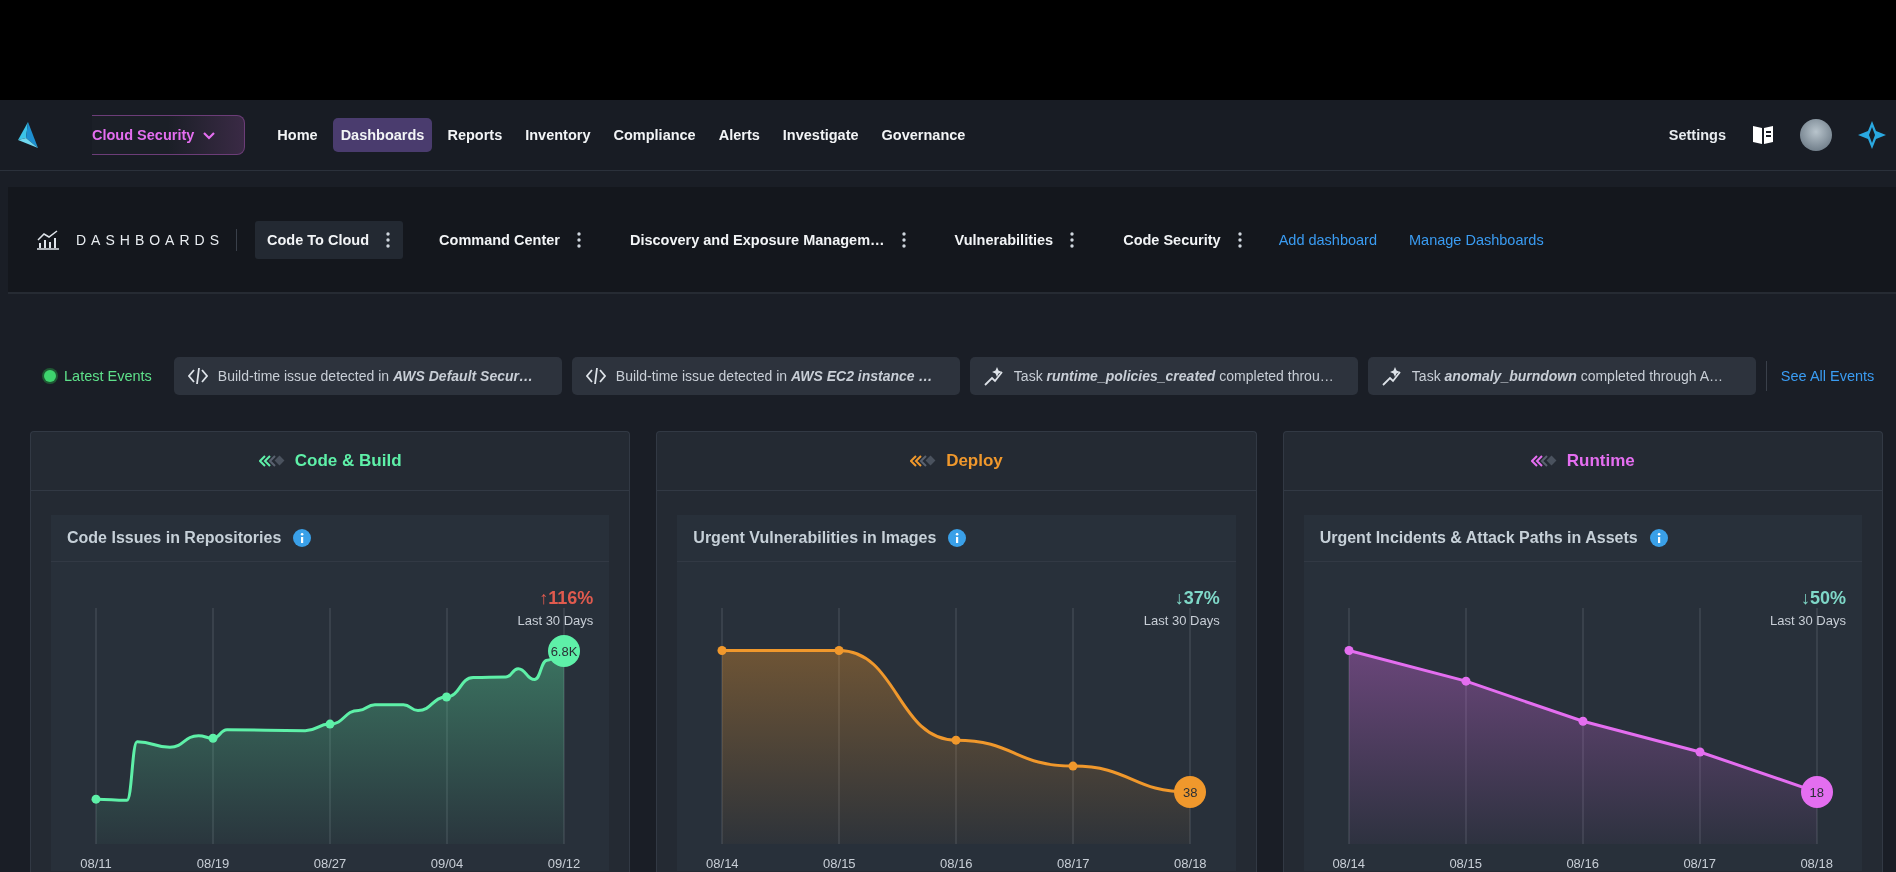 The image size is (1896, 872). Describe the element at coordinates (169, 135) in the screenshot. I see `product-switcher: Cloud Security` at that location.